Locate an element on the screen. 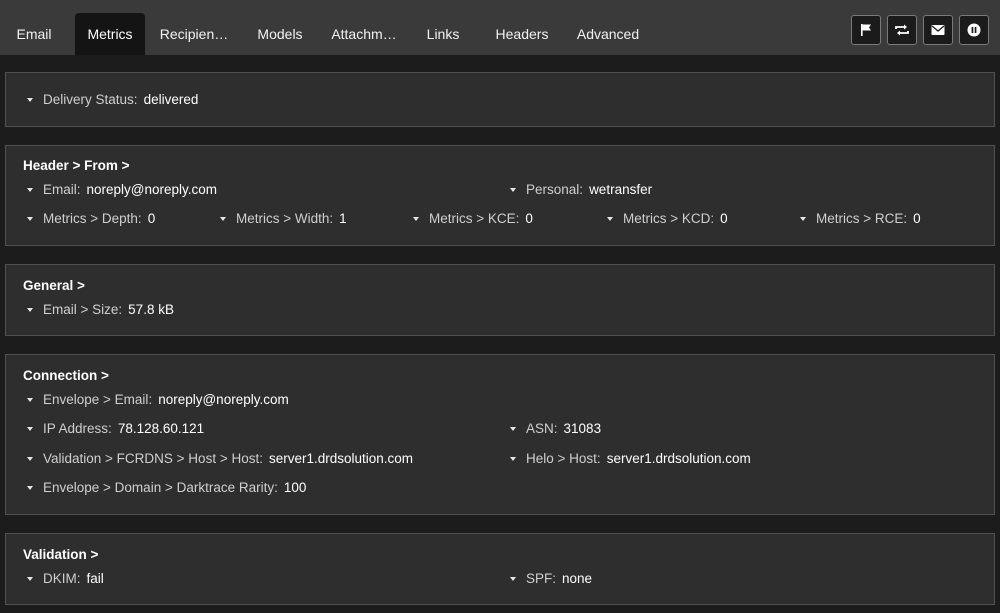 The height and width of the screenshot is (613, 1000). field-label: IP Address is located at coordinates (76, 428).